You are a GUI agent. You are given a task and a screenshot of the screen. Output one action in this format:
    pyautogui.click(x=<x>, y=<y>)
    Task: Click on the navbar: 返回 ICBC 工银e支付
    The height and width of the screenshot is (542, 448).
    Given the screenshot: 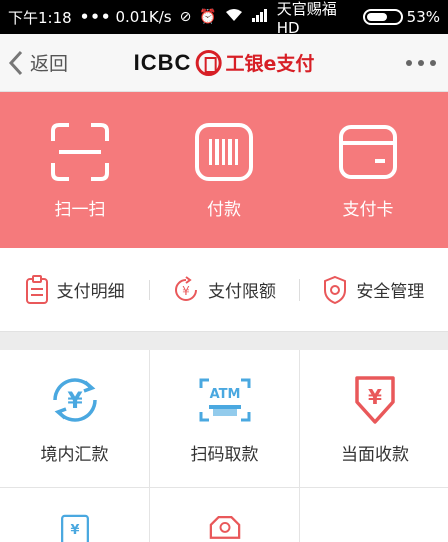 What is the action you would take?
    pyautogui.click(x=224, y=63)
    